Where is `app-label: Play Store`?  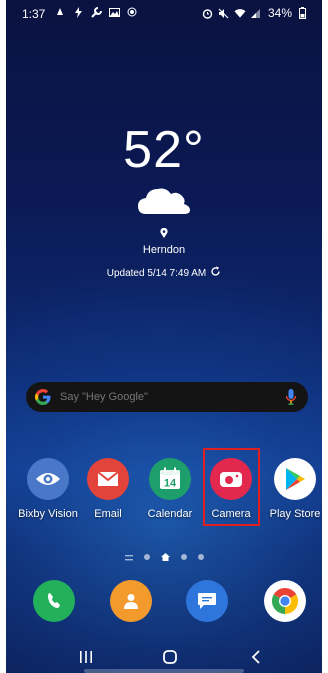 app-label: Play Store is located at coordinates (295, 514).